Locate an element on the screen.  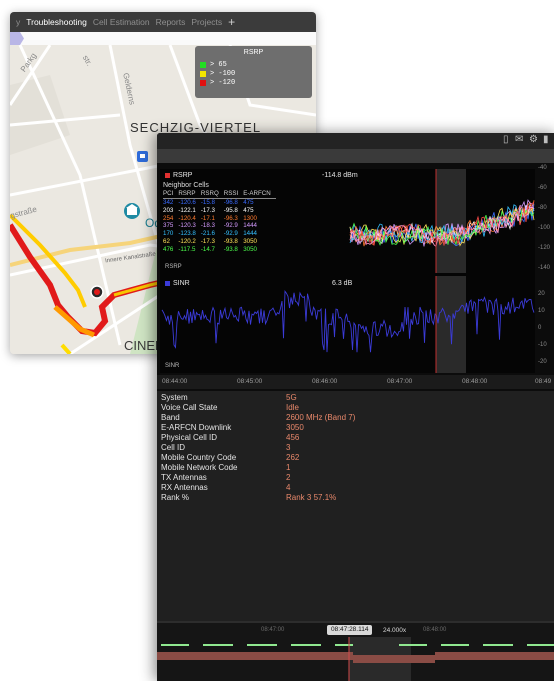
tab-projects: Projects is located at coordinates (206, 22).